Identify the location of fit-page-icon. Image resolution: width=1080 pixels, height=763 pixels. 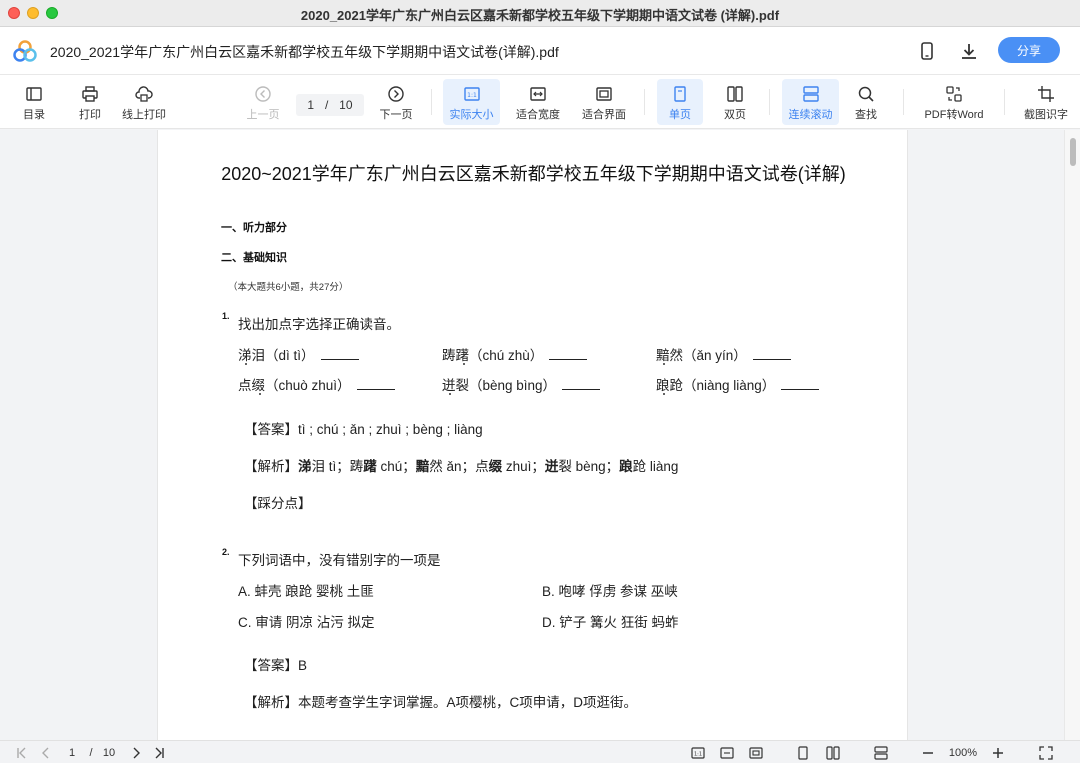
(756, 752).